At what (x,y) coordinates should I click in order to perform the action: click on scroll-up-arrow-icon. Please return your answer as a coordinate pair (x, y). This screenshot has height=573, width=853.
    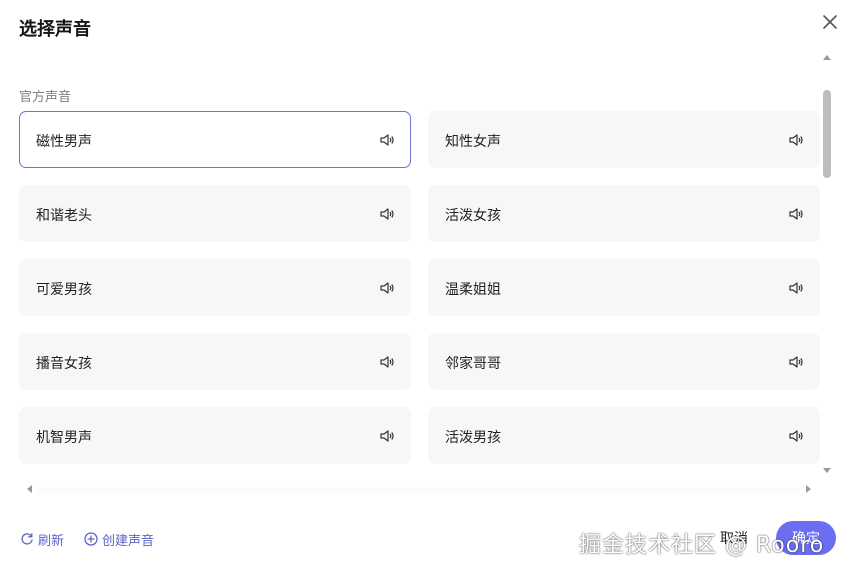
    Looking at the image, I should click on (827, 58).